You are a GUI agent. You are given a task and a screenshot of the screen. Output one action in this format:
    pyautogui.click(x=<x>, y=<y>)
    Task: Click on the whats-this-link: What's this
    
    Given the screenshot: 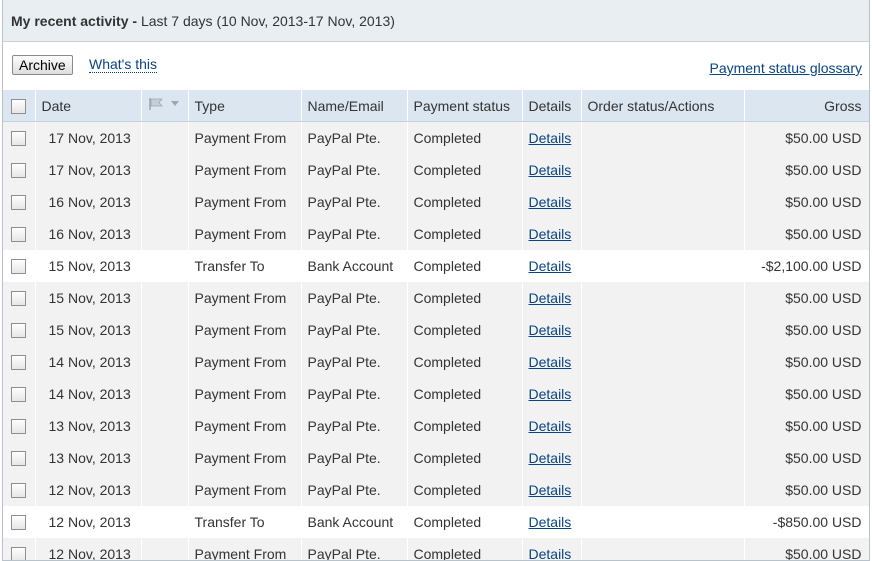 What is the action you would take?
    pyautogui.click(x=123, y=64)
    